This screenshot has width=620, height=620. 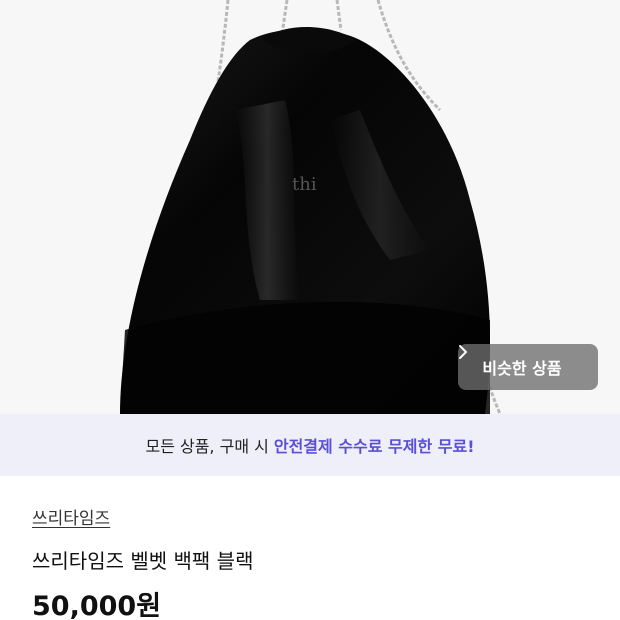 What do you see at coordinates (304, 184) in the screenshot?
I see `logo-mark: thi` at bounding box center [304, 184].